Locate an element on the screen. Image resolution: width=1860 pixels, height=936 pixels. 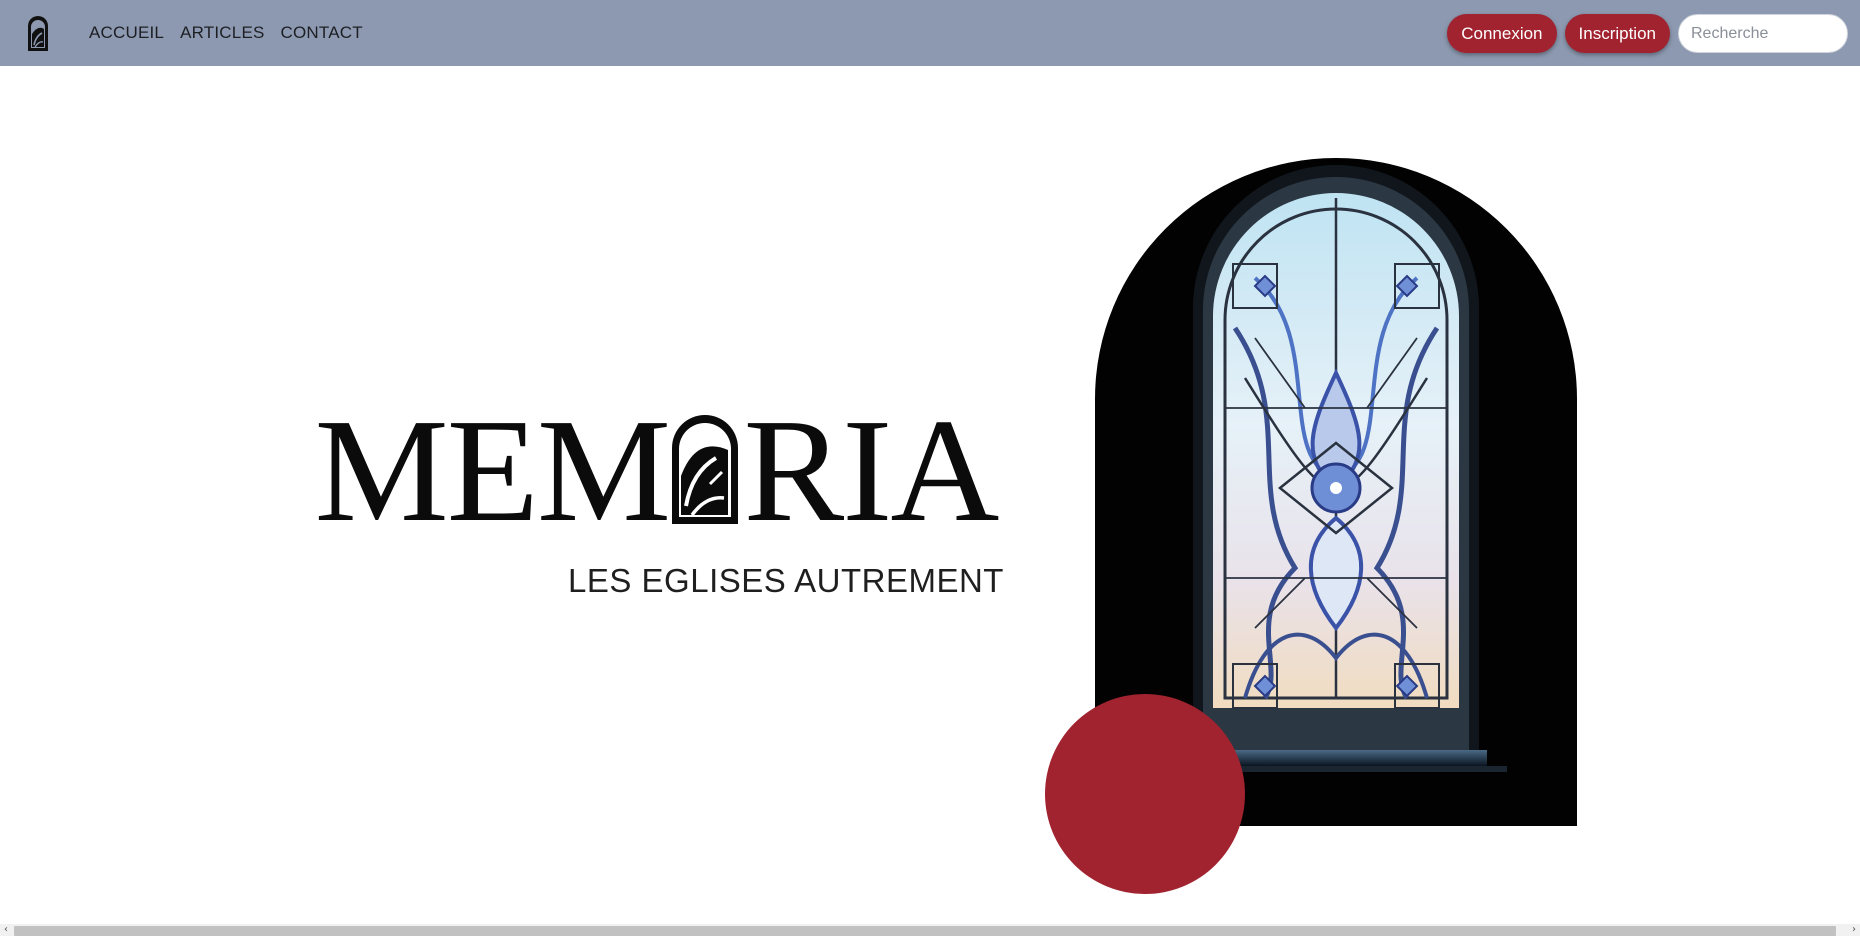
search-input is located at coordinates (1763, 33).